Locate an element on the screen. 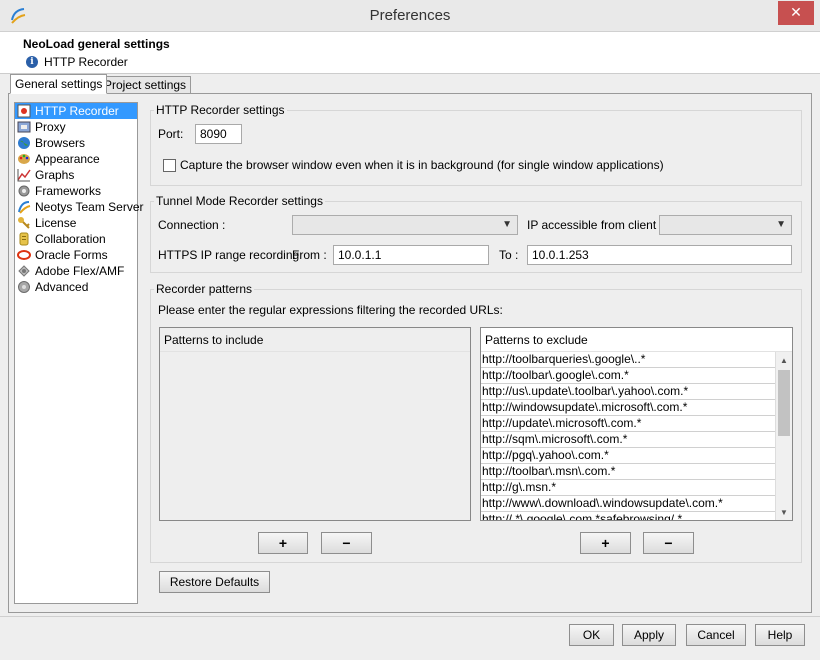 The height and width of the screenshot is (660, 820). palette-icon is located at coordinates (24, 159).